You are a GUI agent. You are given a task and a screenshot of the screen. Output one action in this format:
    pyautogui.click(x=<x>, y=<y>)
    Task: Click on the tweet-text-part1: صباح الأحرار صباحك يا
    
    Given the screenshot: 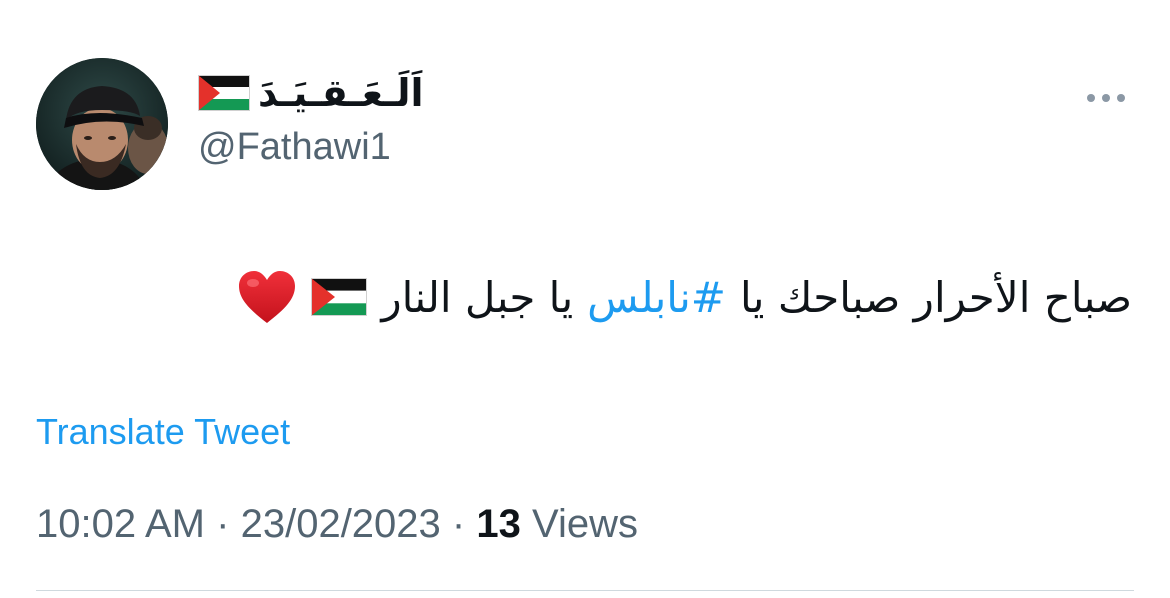 What is the action you would take?
    pyautogui.click(x=936, y=297)
    